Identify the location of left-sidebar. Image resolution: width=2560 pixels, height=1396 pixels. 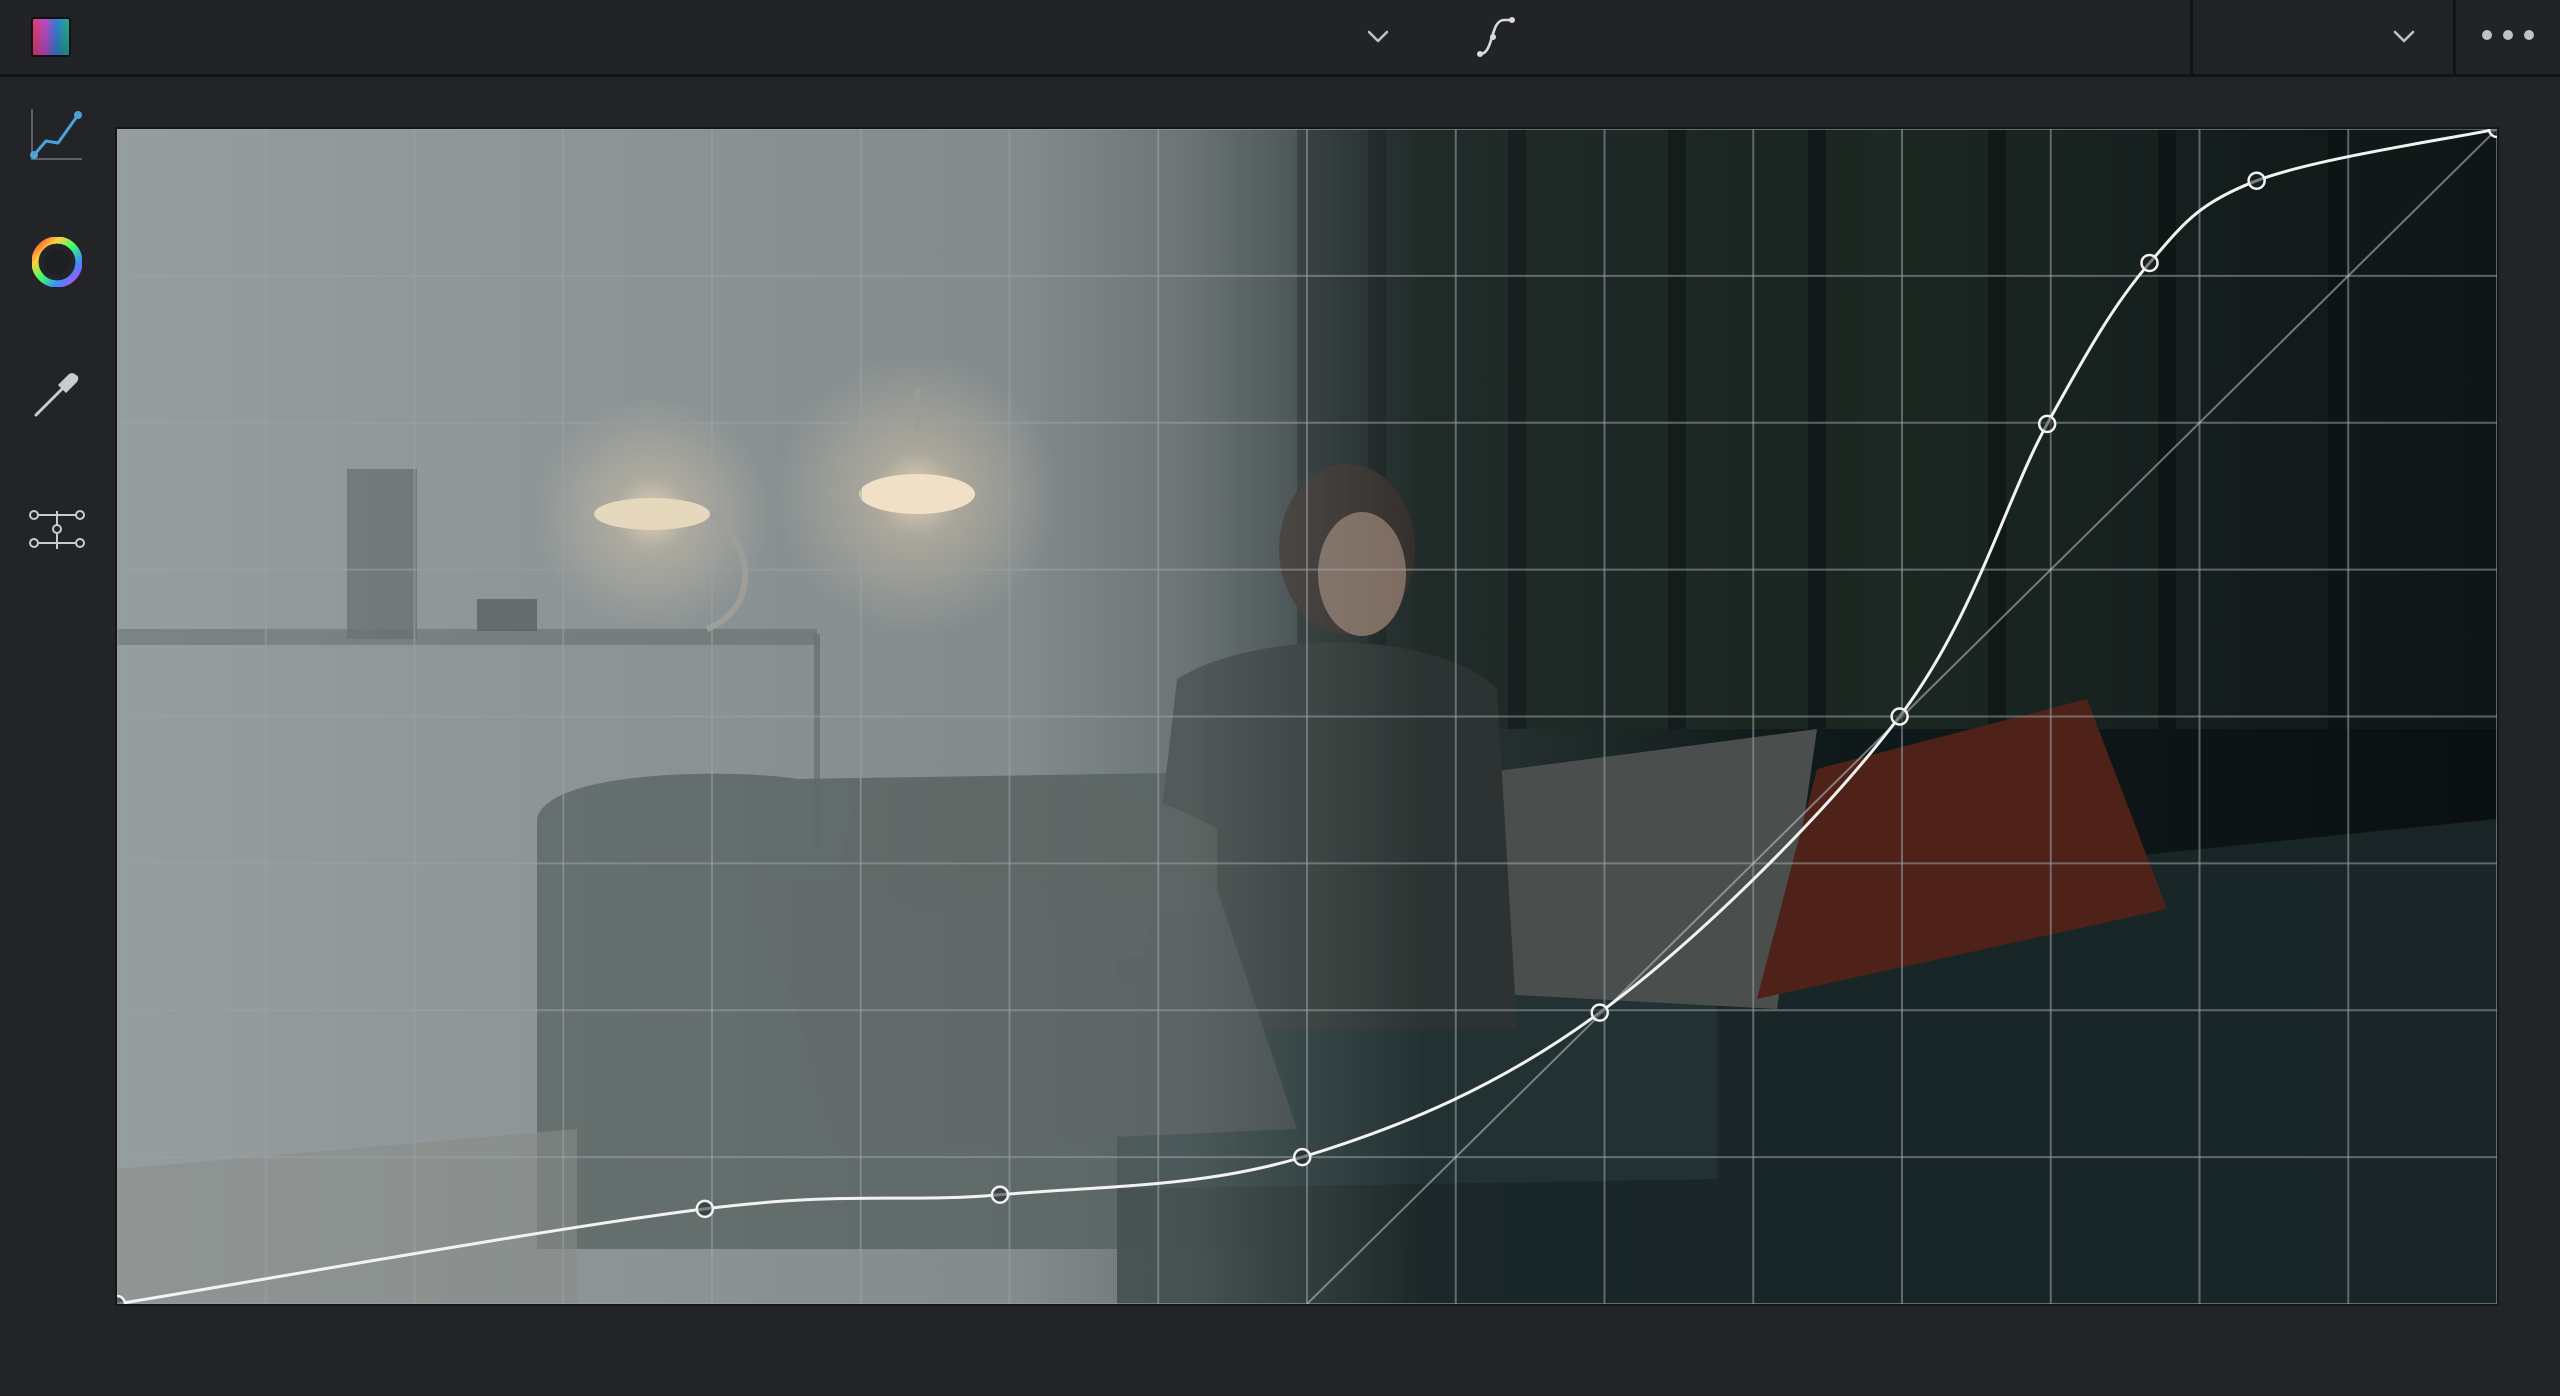
(57, 736).